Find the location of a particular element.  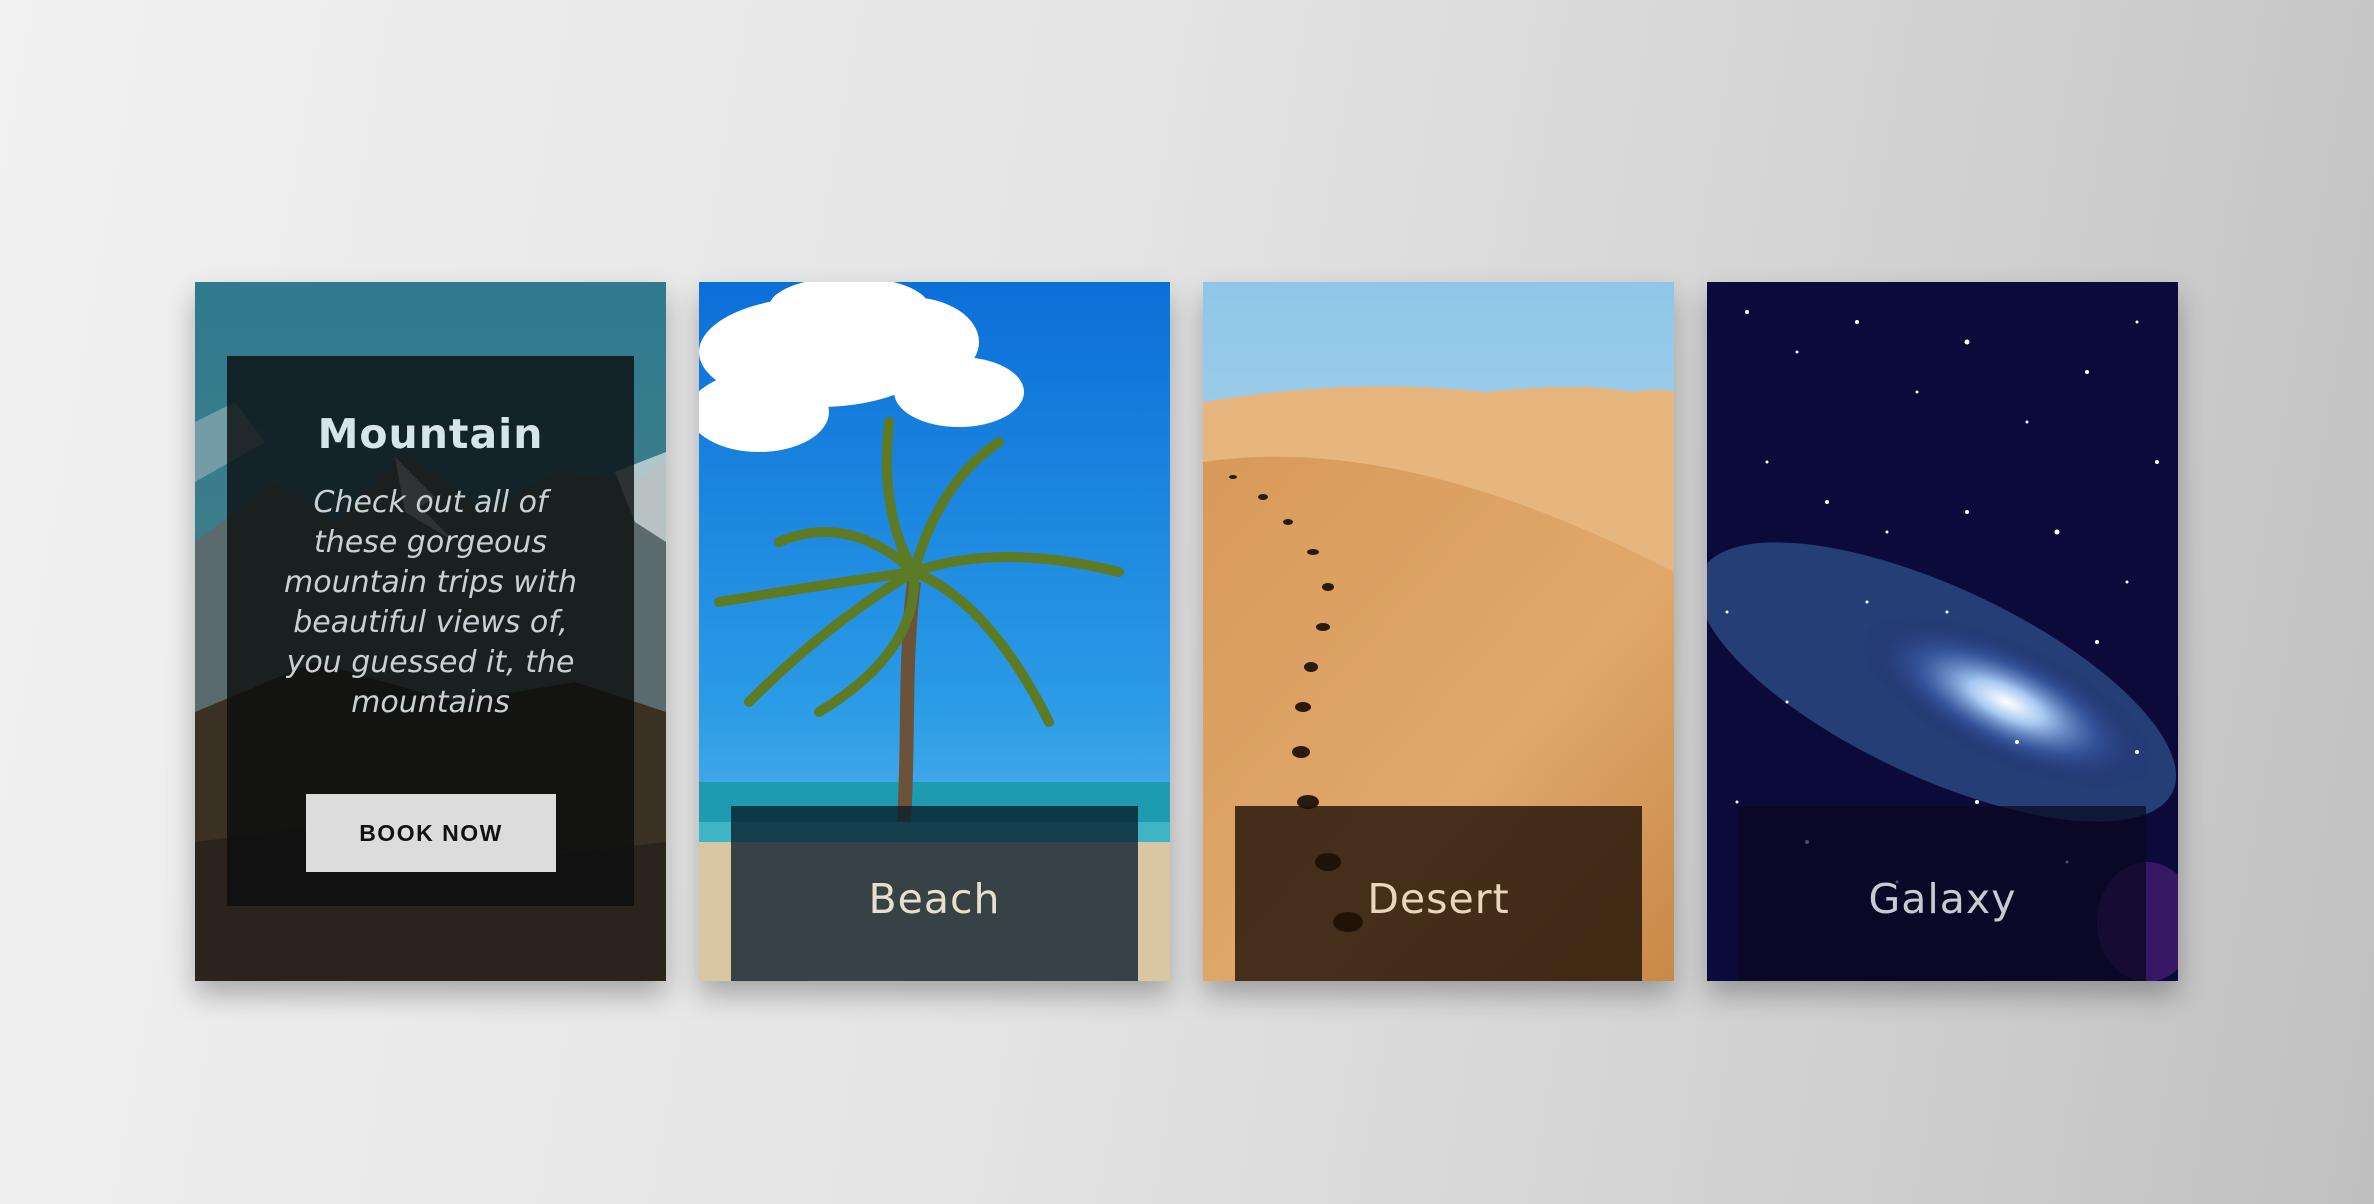

card-desert: Desert is located at coordinates (1438, 631).